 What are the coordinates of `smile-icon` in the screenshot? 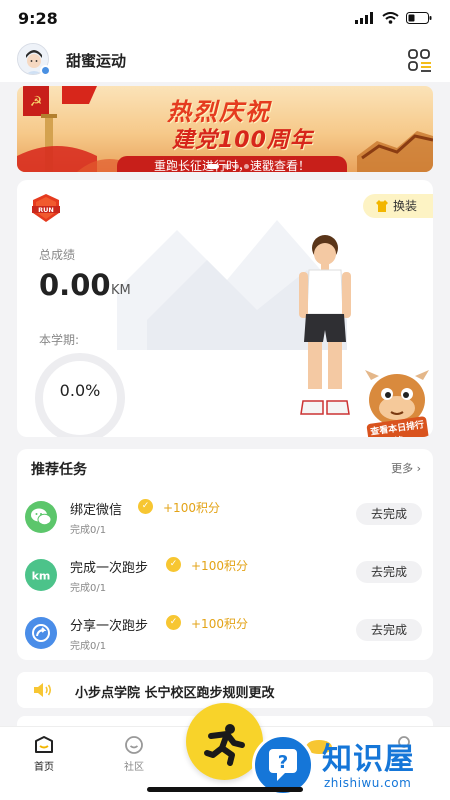 It's located at (134, 745).